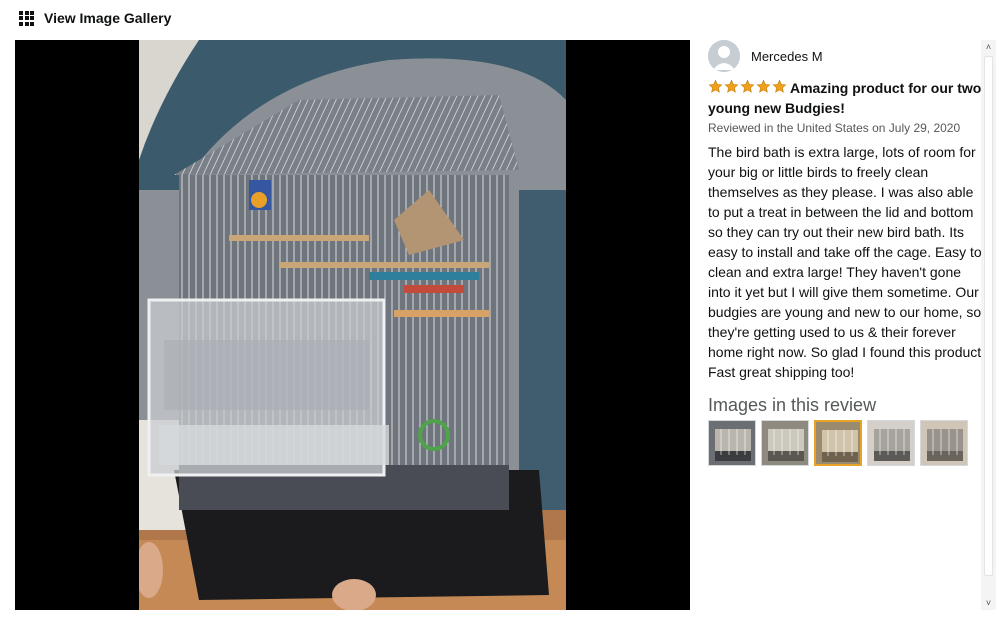  I want to click on star-rating, so click(748, 86).